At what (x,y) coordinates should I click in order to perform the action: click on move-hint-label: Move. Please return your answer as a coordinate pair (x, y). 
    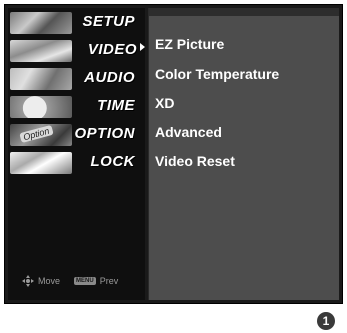
    Looking at the image, I should click on (49, 281).